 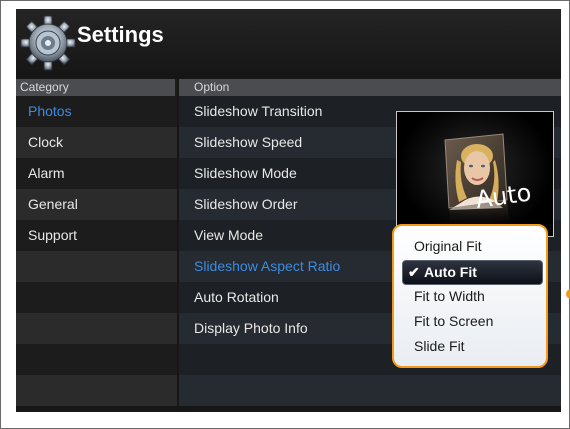 What do you see at coordinates (568, 294) in the screenshot?
I see `highlight-marker-dot` at bounding box center [568, 294].